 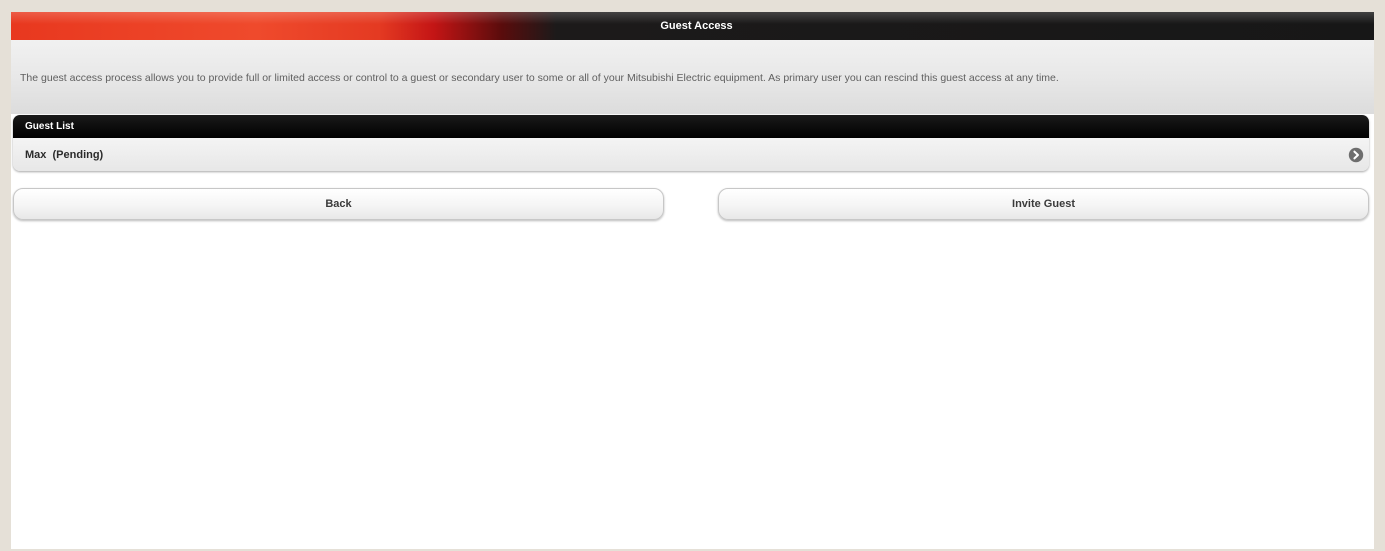 I want to click on back-button: Back, so click(x=338, y=204).